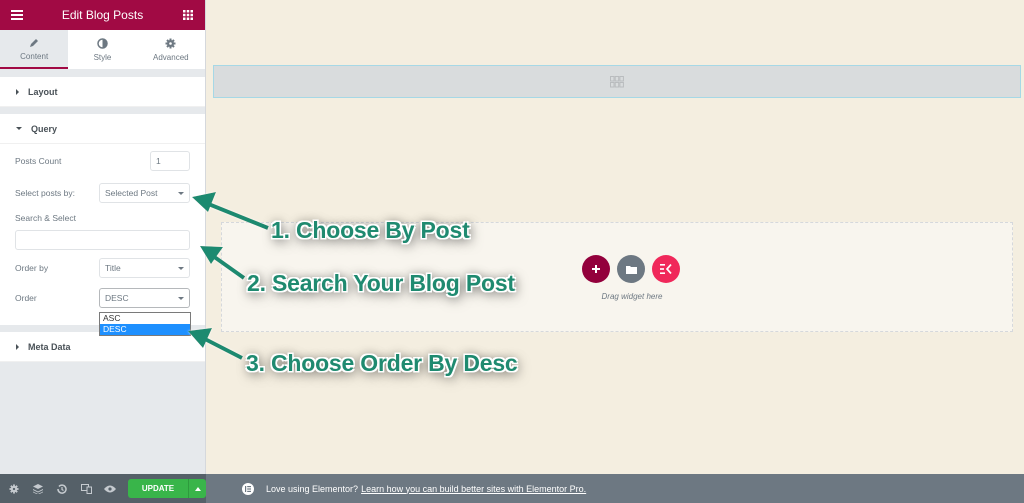 This screenshot has width=1024, height=503. I want to click on add-template-button, so click(631, 269).